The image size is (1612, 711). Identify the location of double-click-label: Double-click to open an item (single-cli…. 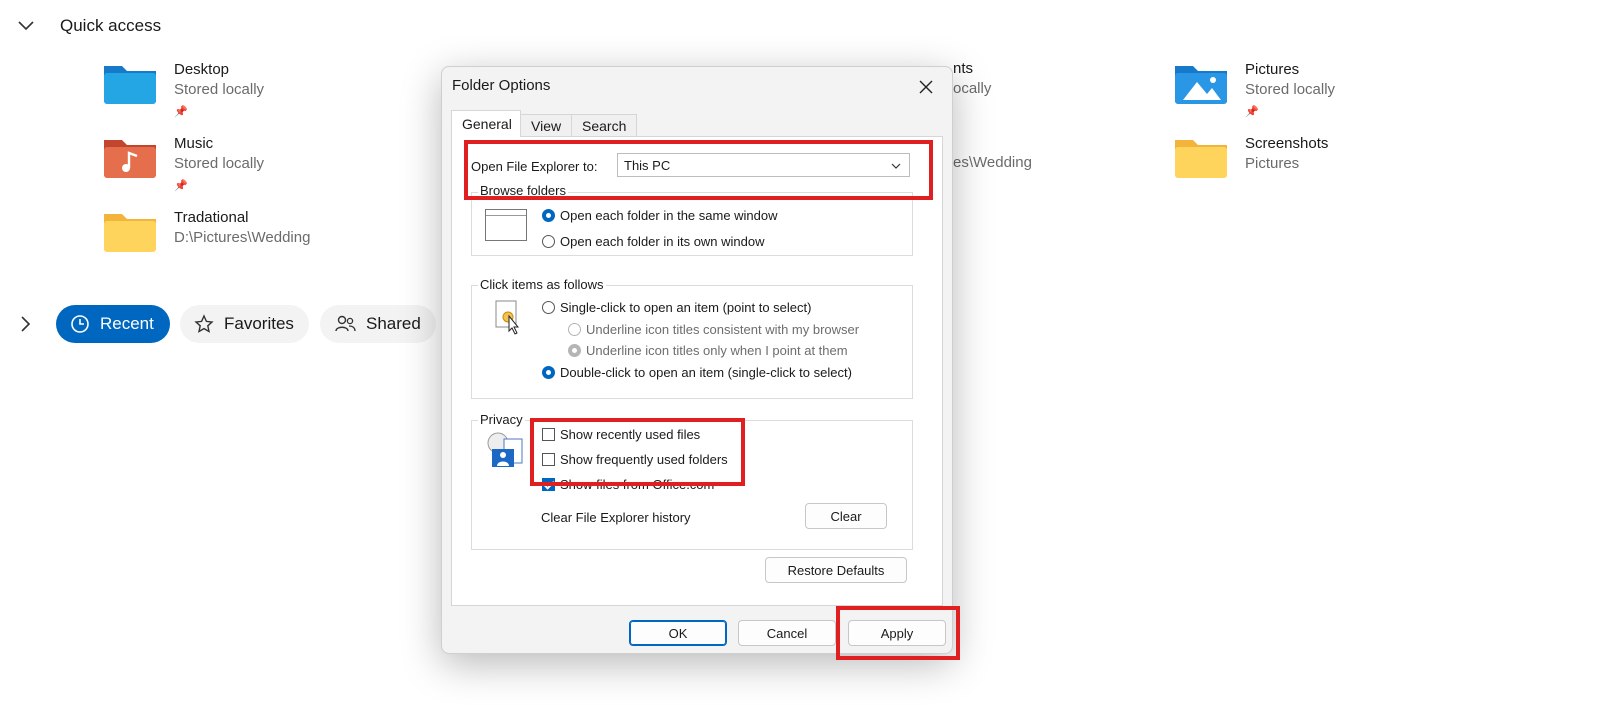
(706, 372).